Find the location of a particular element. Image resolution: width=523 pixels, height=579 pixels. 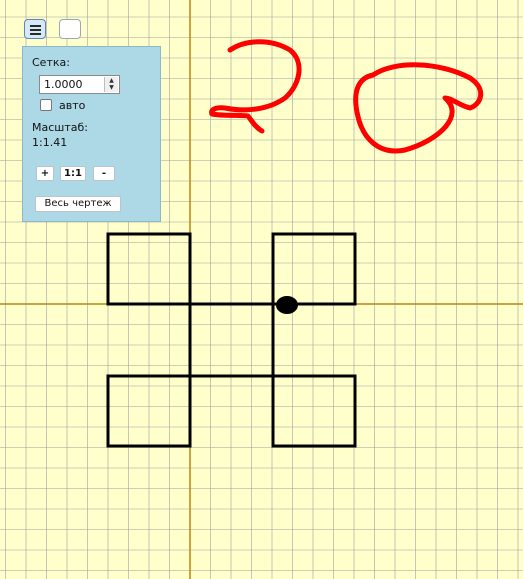

menu-button is located at coordinates (35, 29).